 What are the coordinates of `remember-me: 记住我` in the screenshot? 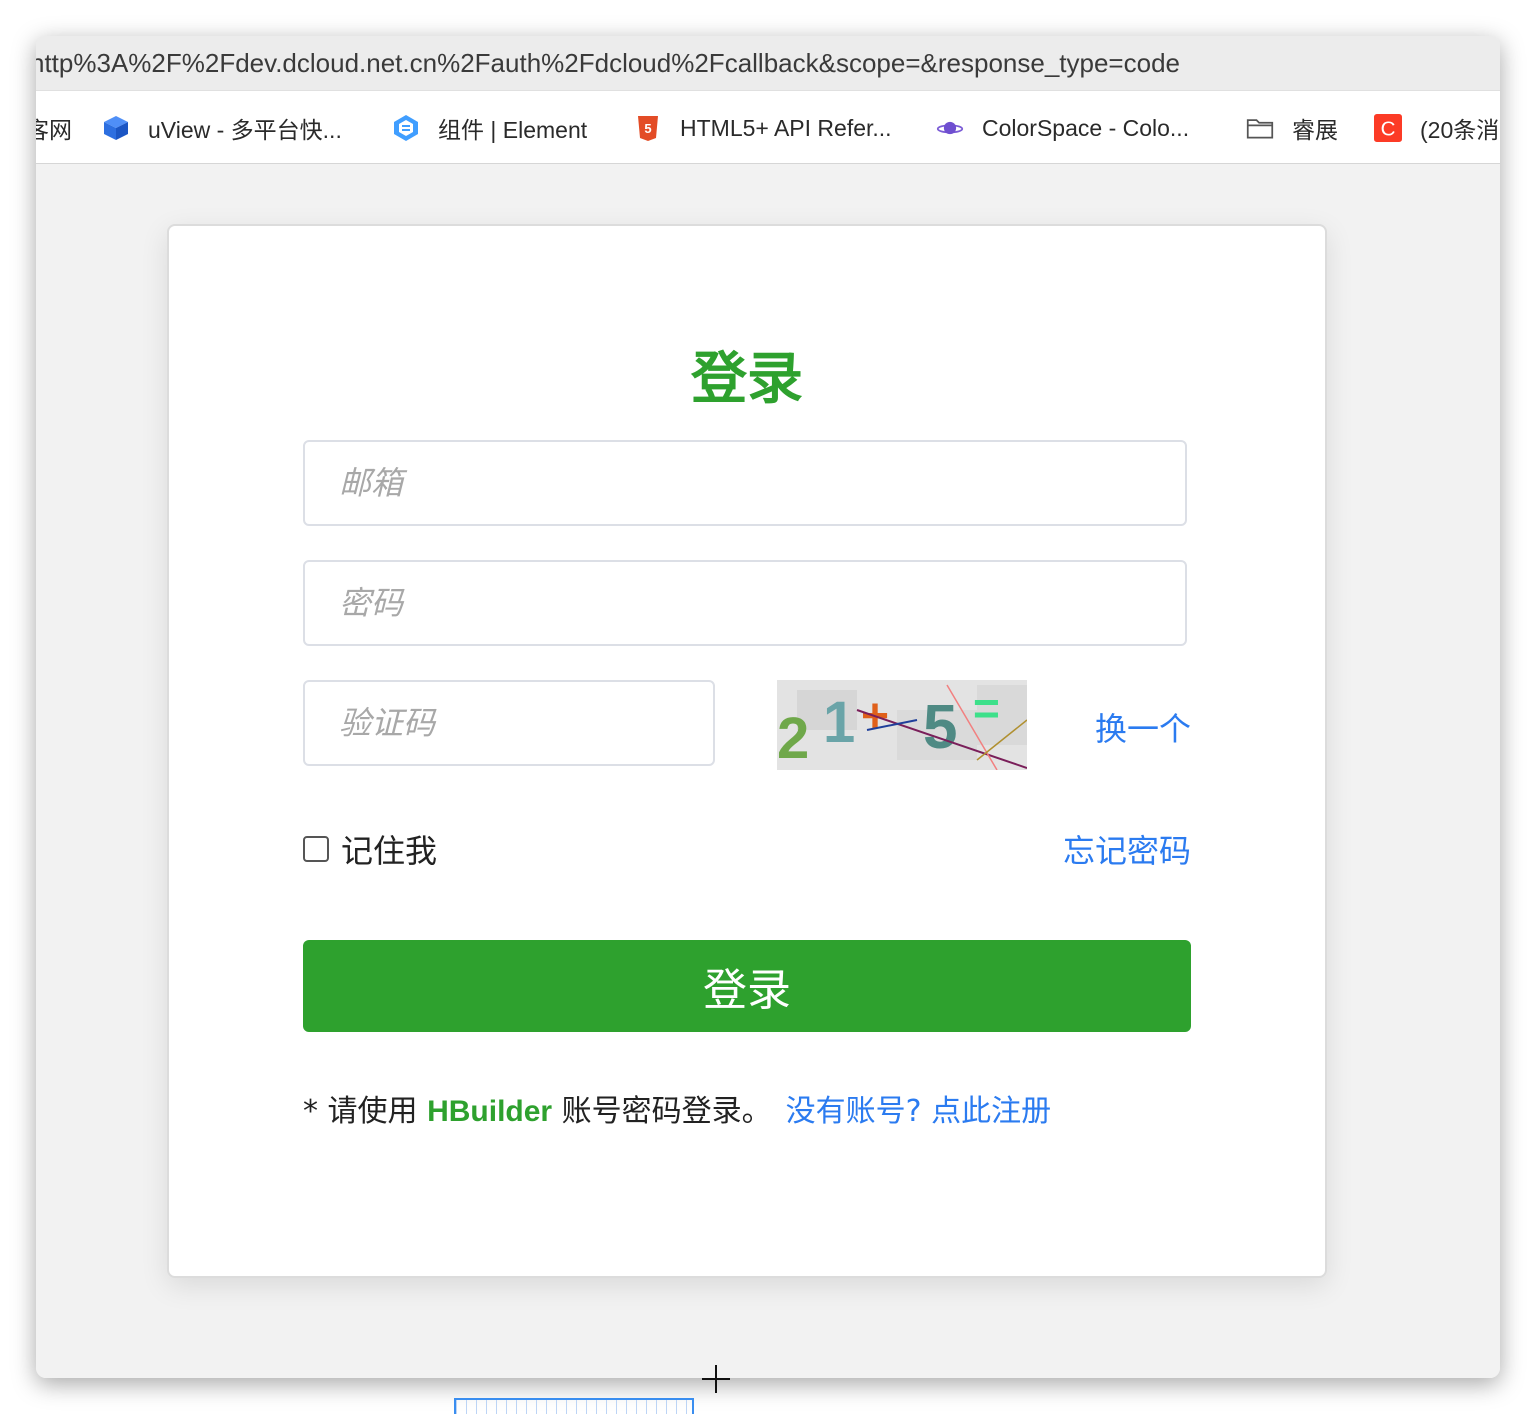 It's located at (370, 849).